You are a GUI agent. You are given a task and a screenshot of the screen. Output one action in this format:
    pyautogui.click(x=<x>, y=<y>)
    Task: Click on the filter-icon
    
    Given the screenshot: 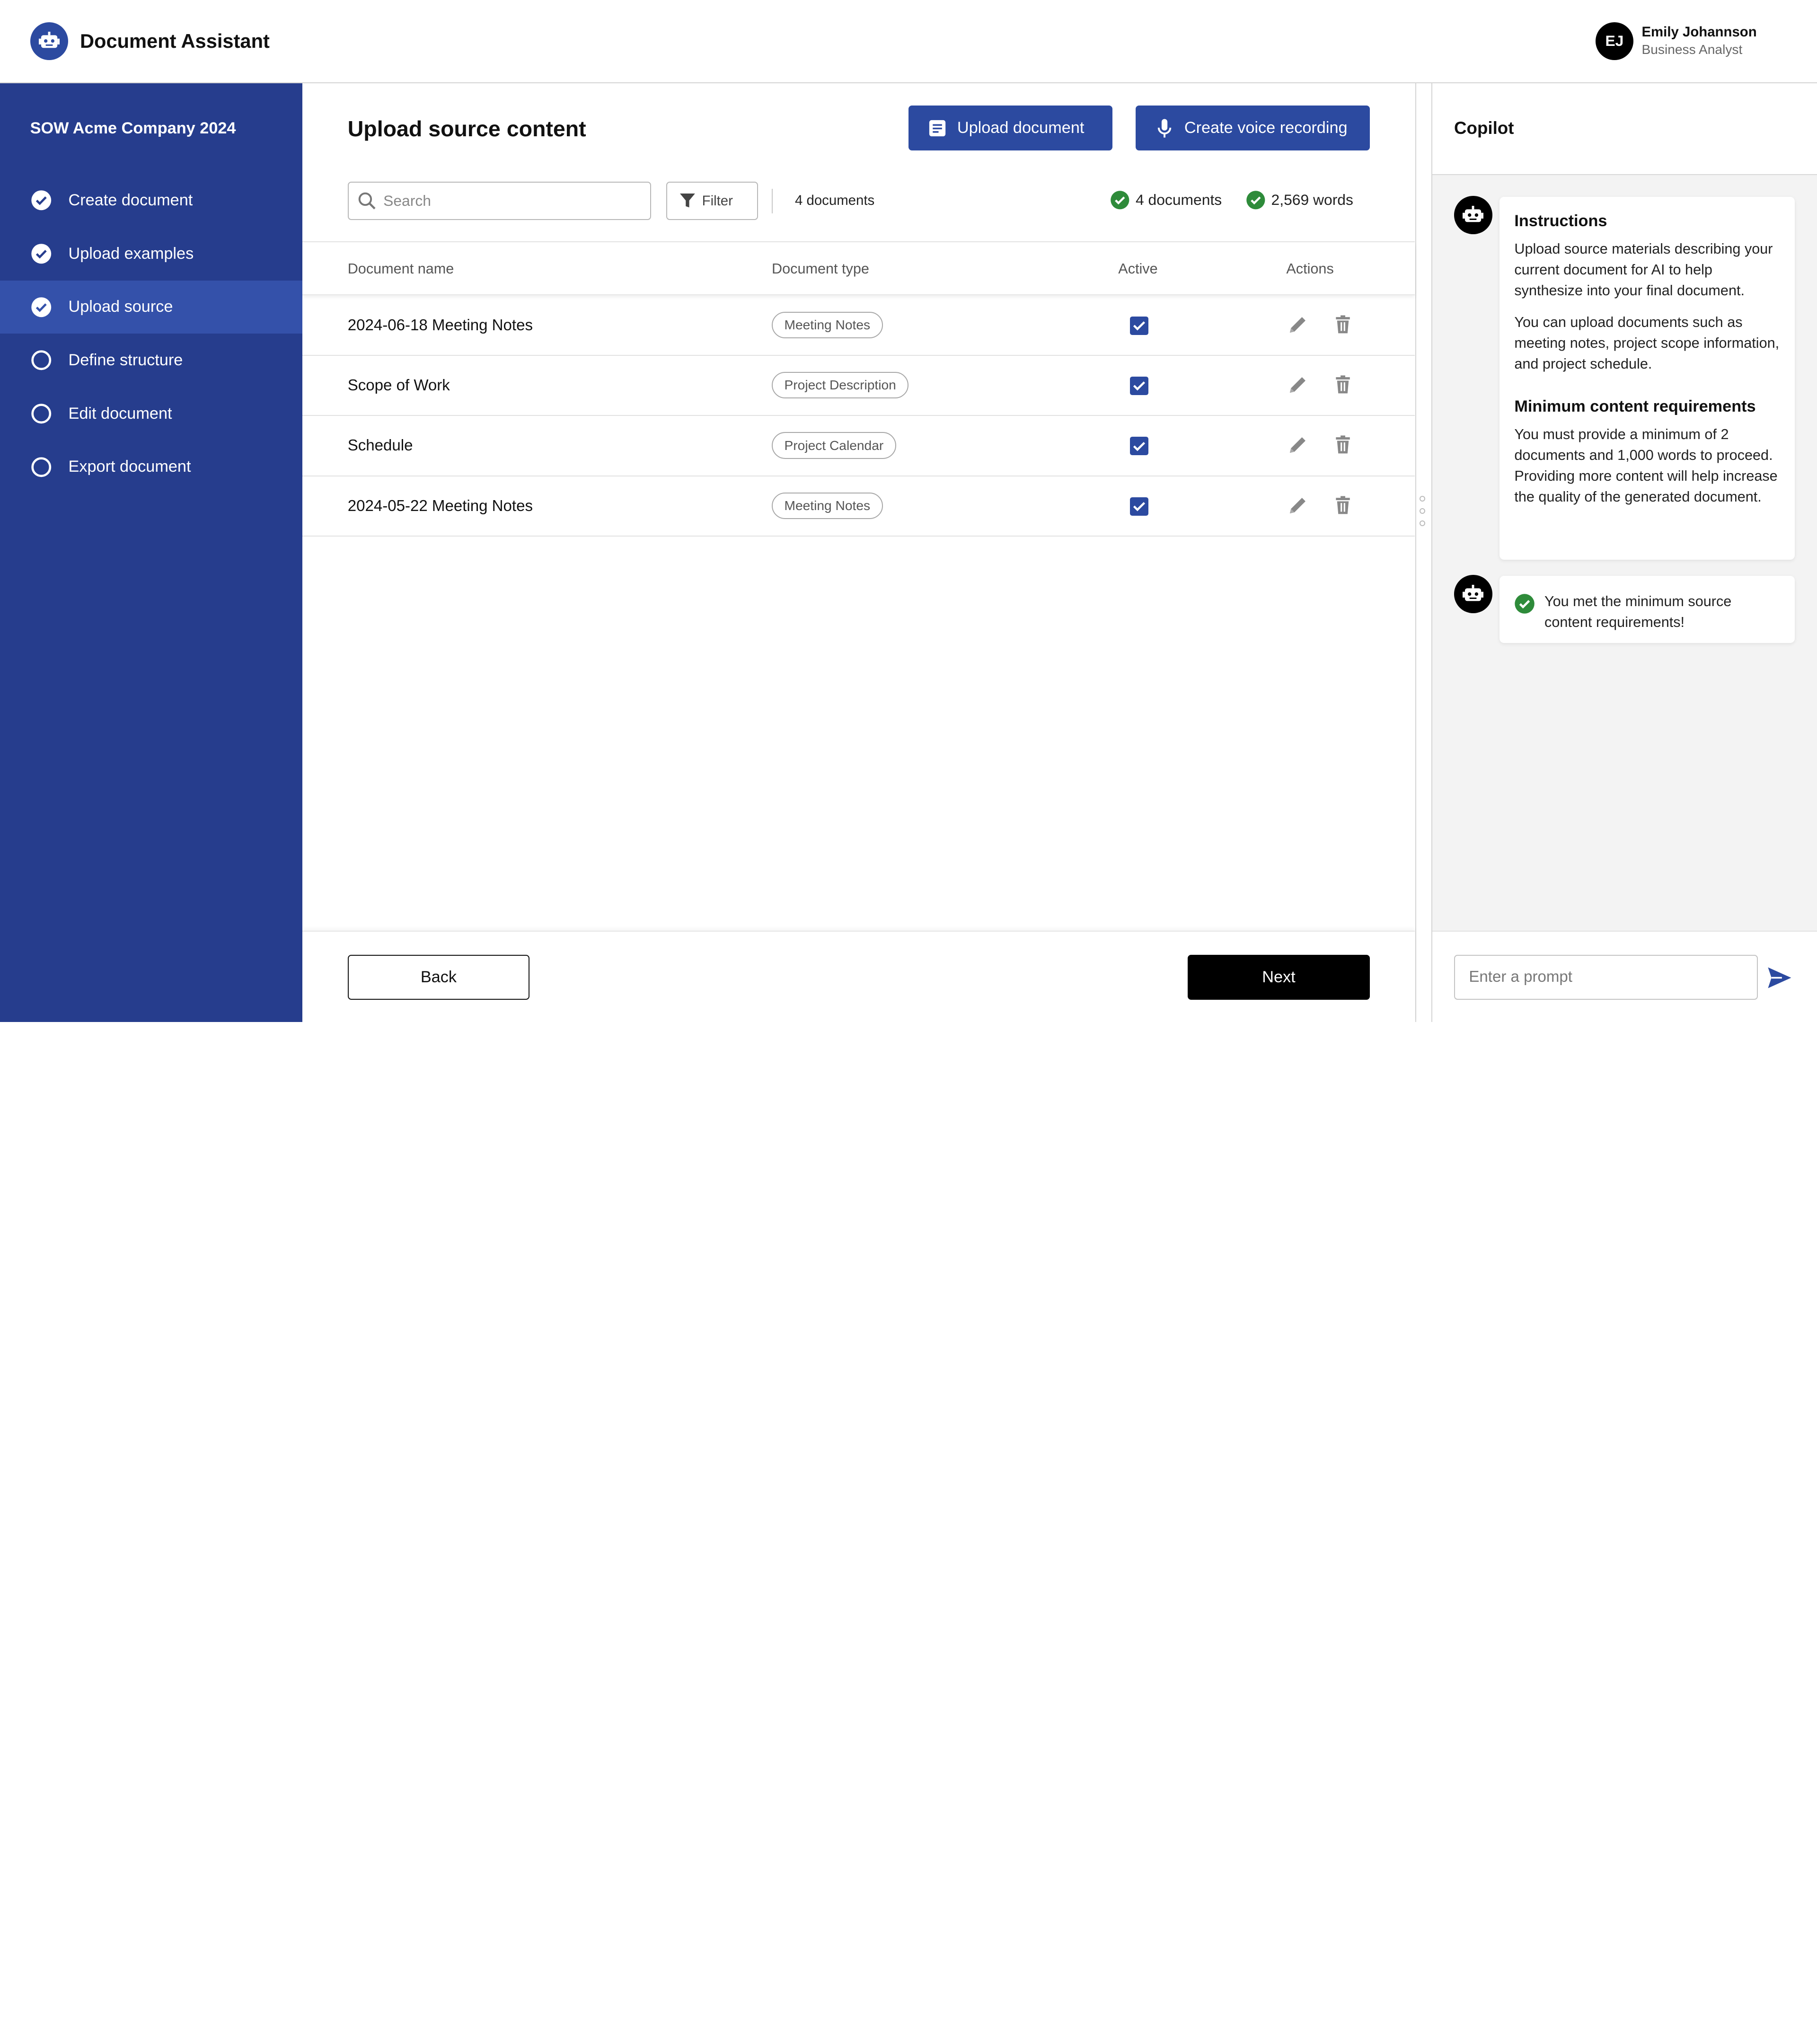 What is the action you would take?
    pyautogui.click(x=687, y=201)
    